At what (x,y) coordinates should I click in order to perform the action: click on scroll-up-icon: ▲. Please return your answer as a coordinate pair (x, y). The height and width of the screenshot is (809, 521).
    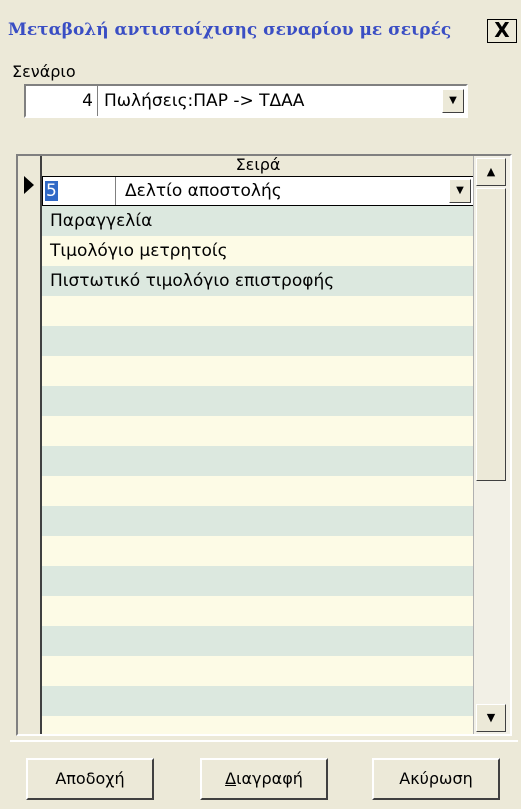
    Looking at the image, I should click on (491, 172).